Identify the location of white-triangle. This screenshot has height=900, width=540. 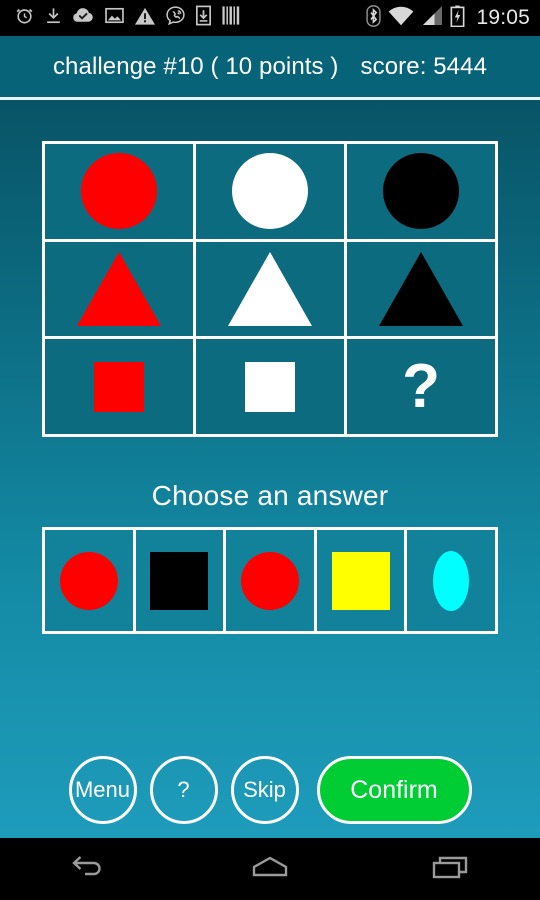
(270, 288).